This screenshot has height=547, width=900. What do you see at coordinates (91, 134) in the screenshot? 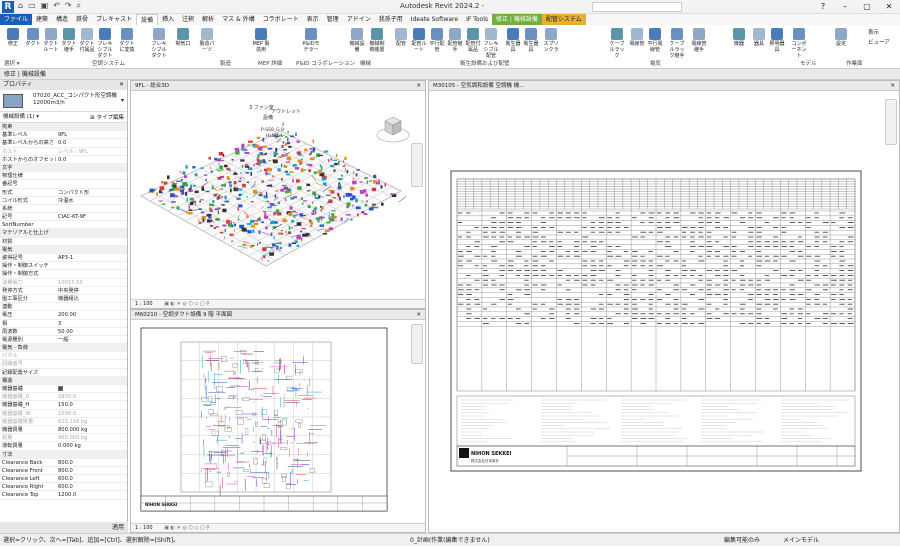
I see `property-value: 9FL` at bounding box center [91, 134].